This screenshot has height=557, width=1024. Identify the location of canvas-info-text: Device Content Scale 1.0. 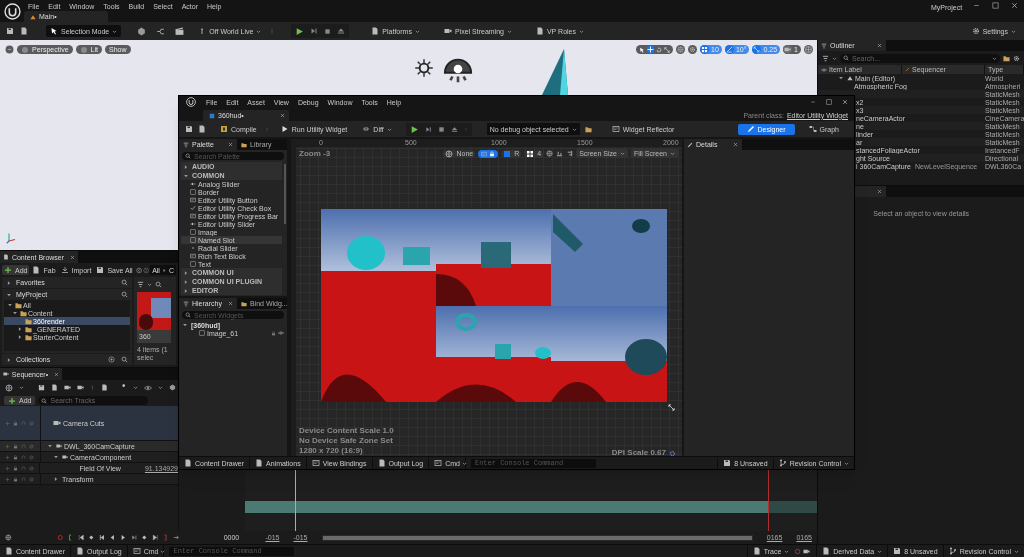
(346, 431).